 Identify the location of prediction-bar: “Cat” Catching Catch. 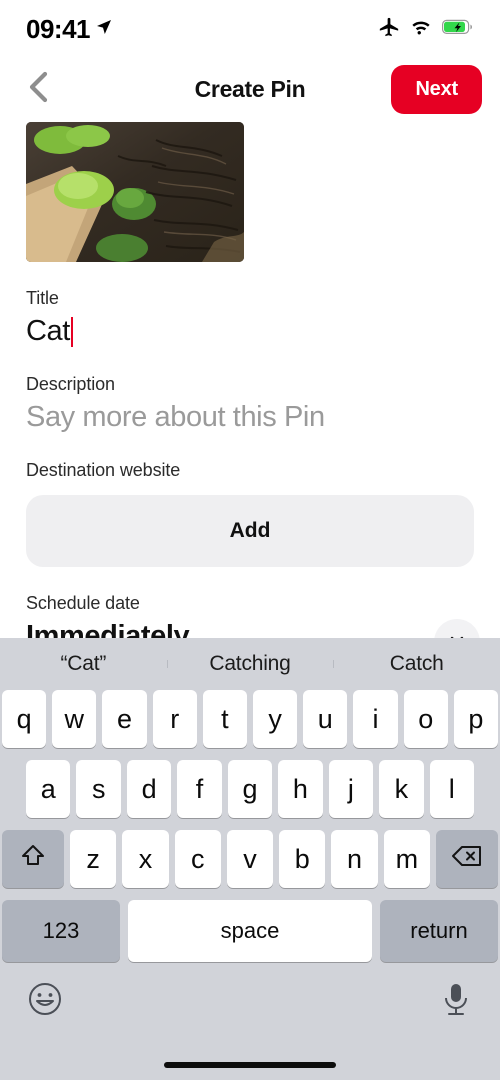
(250, 664).